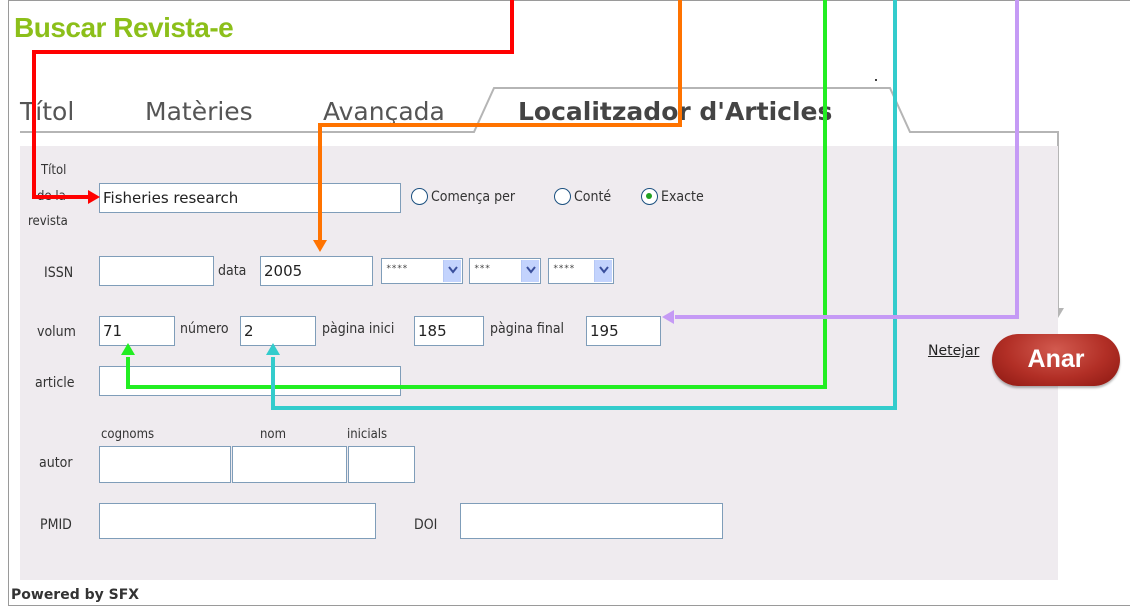 This screenshot has width=1131, height=607. Describe the element at coordinates (500, 121) in the screenshot. I see `date-arrow` at that location.